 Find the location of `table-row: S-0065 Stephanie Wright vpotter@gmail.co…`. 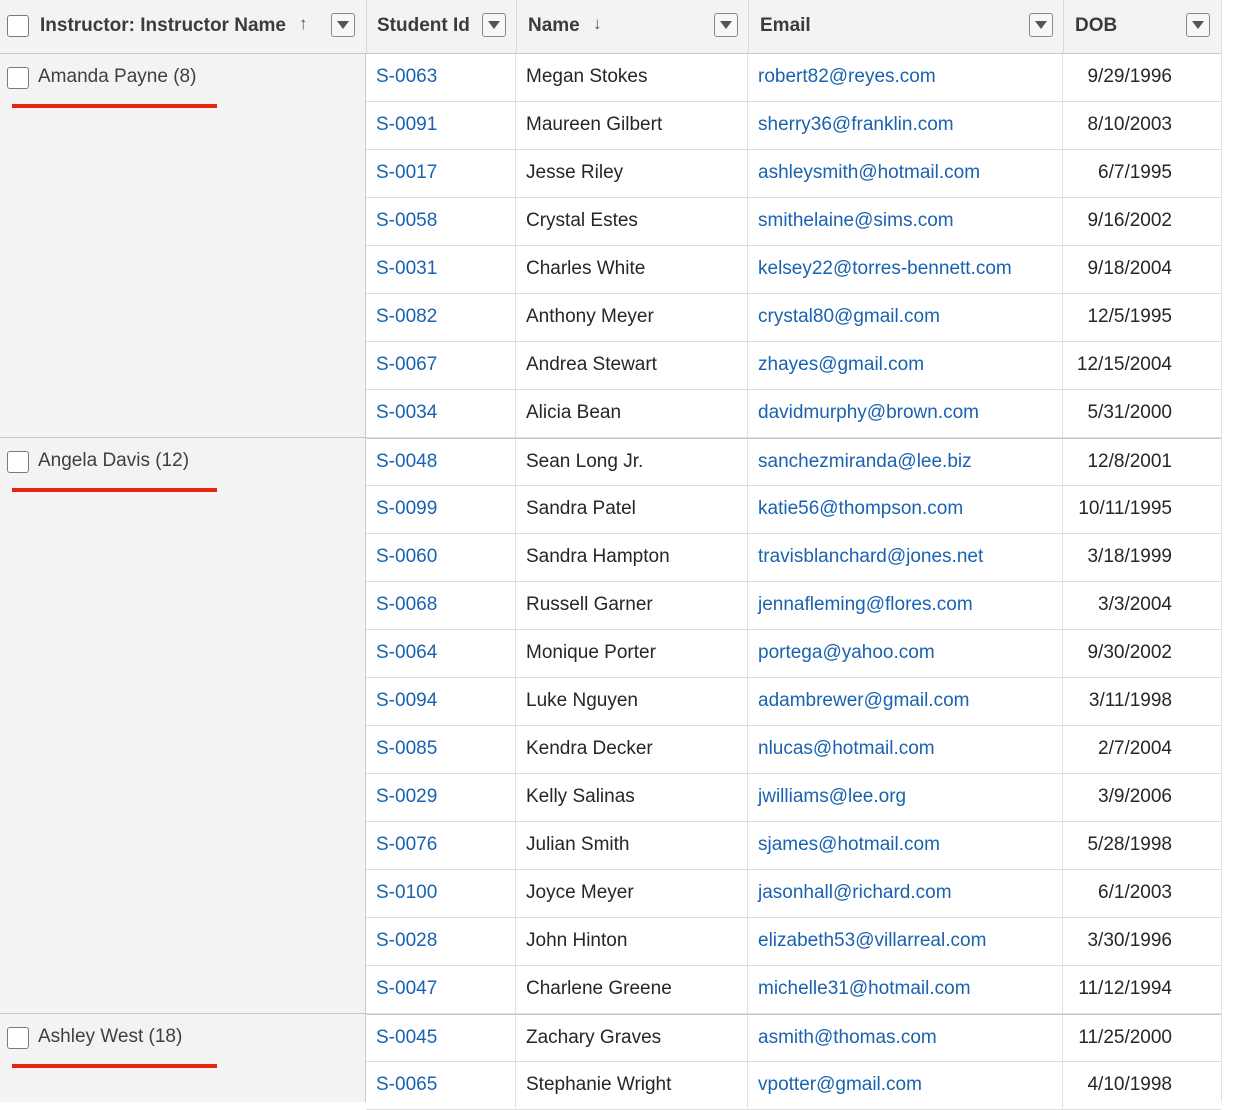

table-row: S-0065 Stephanie Wright vpotter@gmail.co… is located at coordinates (793, 1086).